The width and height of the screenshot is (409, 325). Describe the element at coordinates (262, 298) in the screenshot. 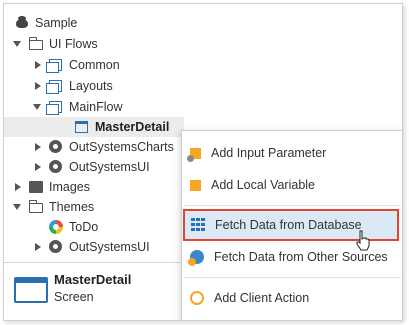

I see `menu-item-label: Add Client Action` at that location.